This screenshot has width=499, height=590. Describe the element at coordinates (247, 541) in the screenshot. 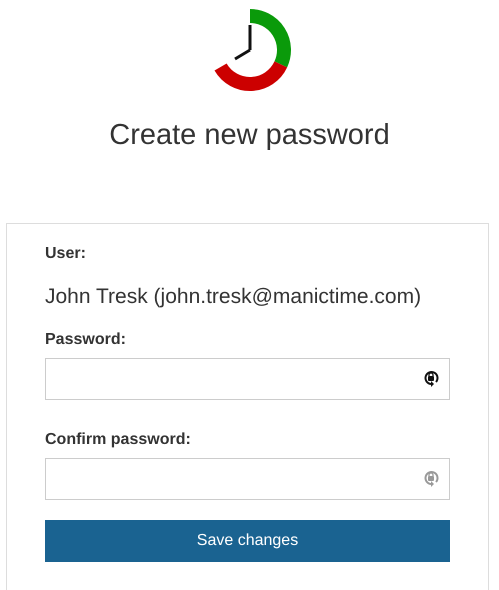

I see `save-button: Save changes` at that location.